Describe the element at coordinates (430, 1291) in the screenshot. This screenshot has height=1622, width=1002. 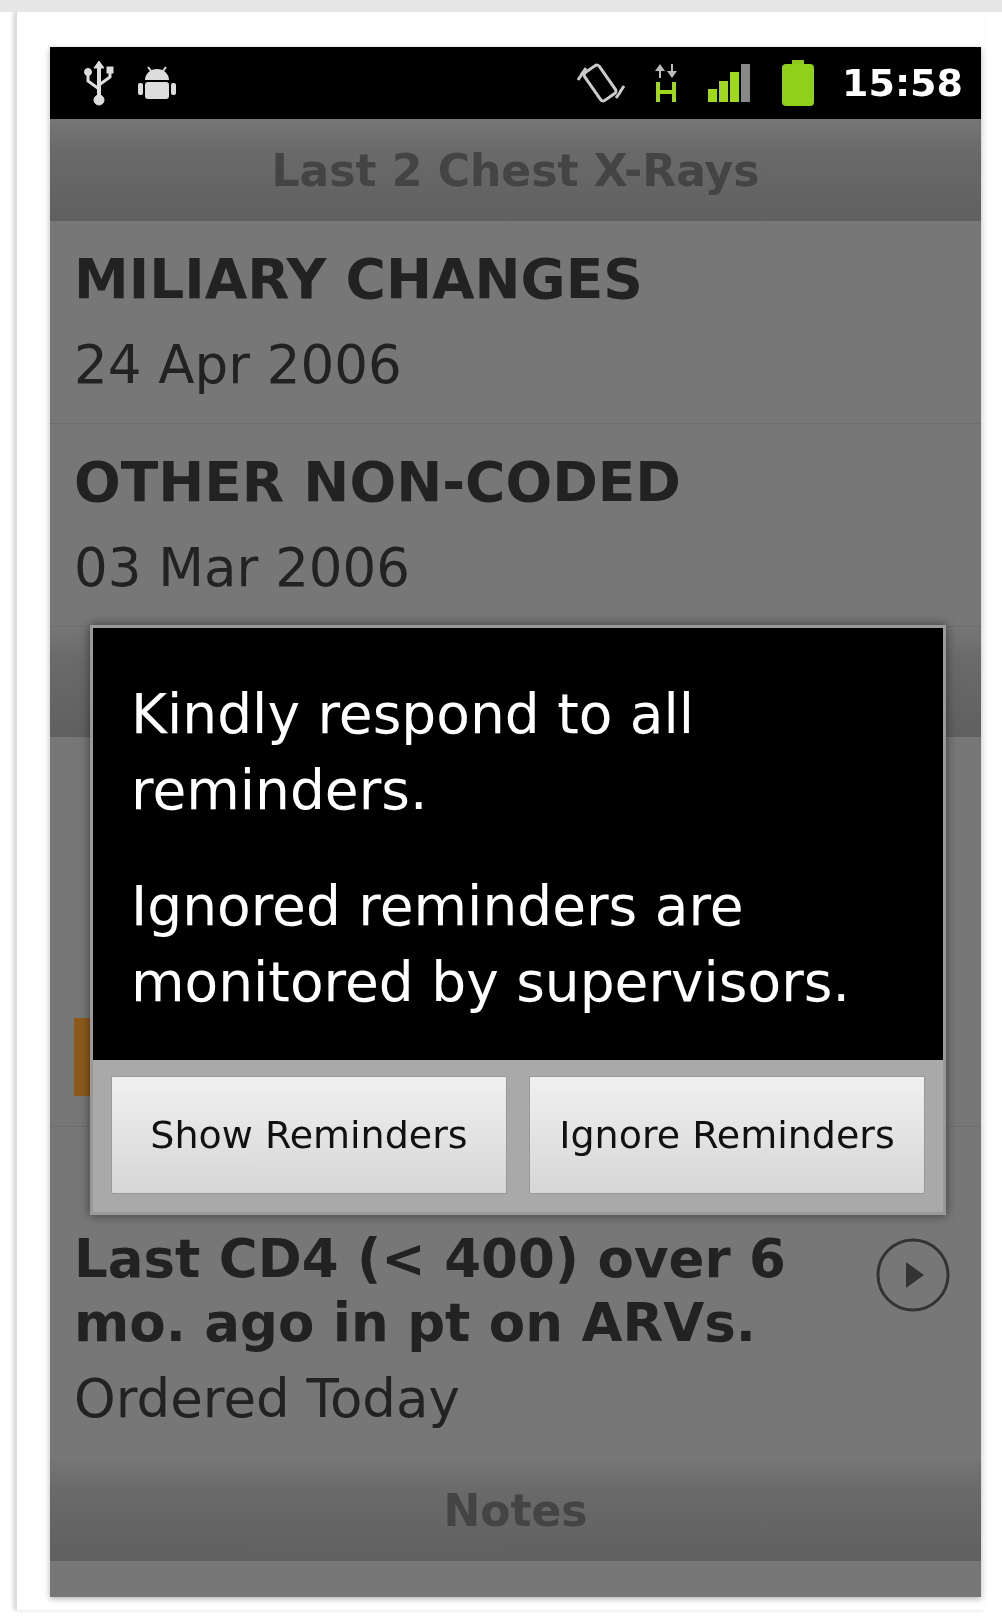
I see `reminder-title: Last CD4 (< 400) over 6 mo. ago in pt on ARVs.` at that location.